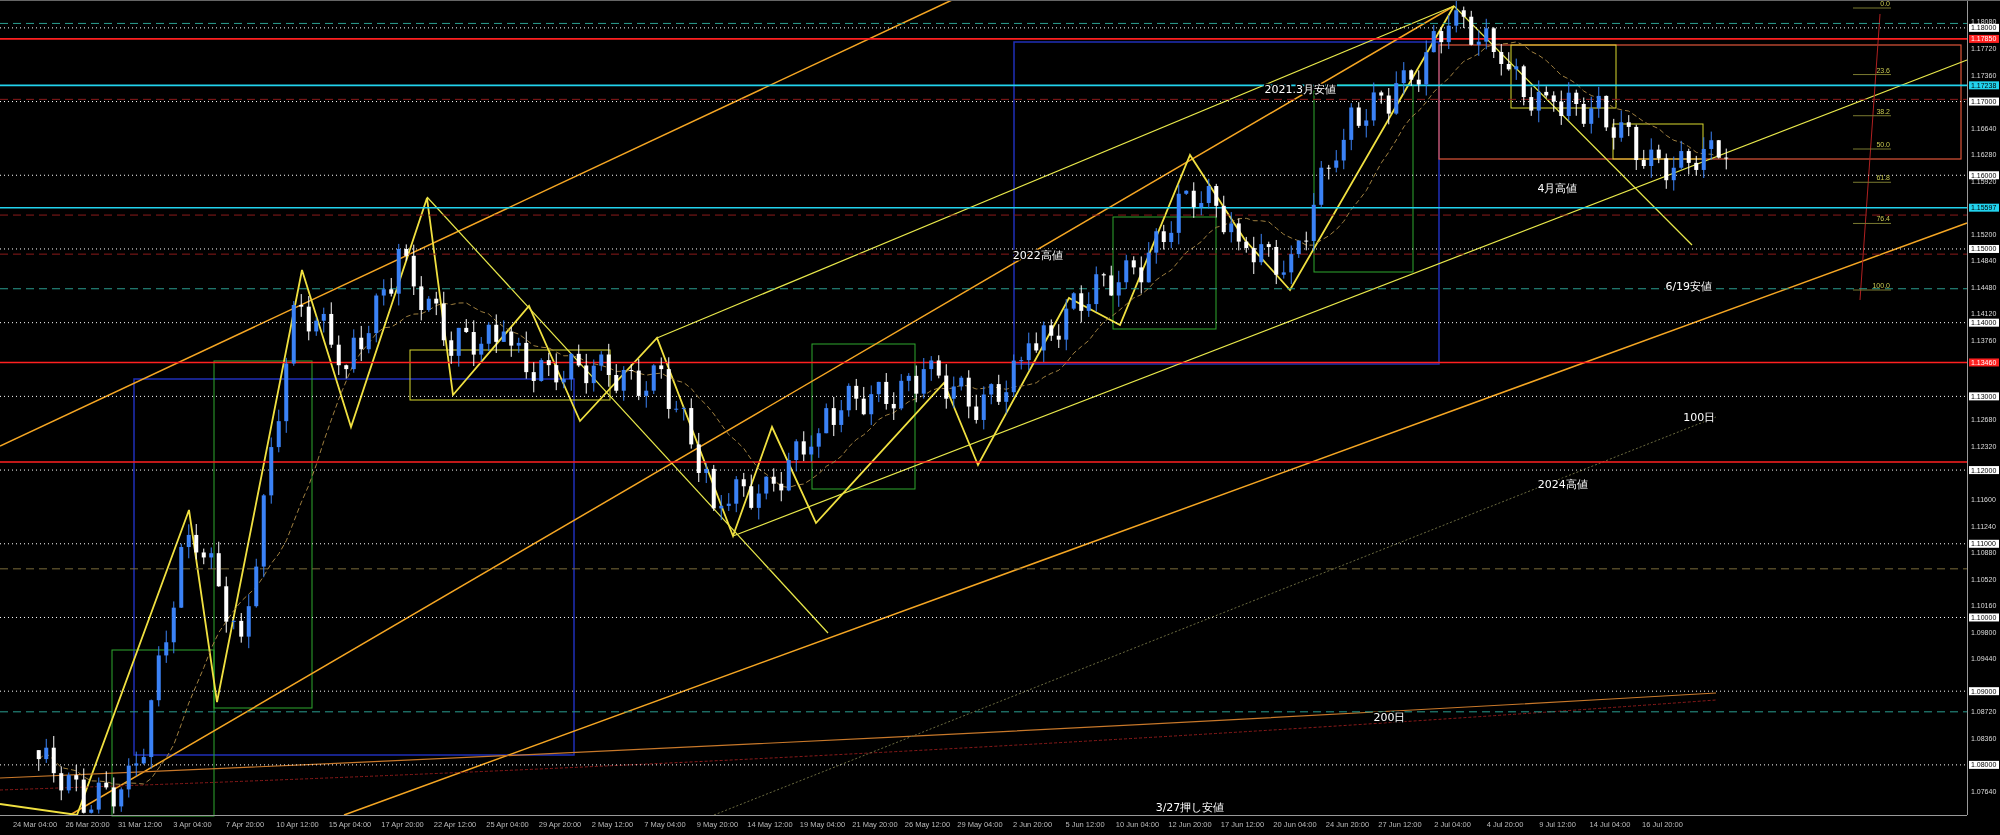 The height and width of the screenshot is (835, 2000). What do you see at coordinates (1689, 286) in the screenshot?
I see `chart-note-label: 6/19安値` at bounding box center [1689, 286].